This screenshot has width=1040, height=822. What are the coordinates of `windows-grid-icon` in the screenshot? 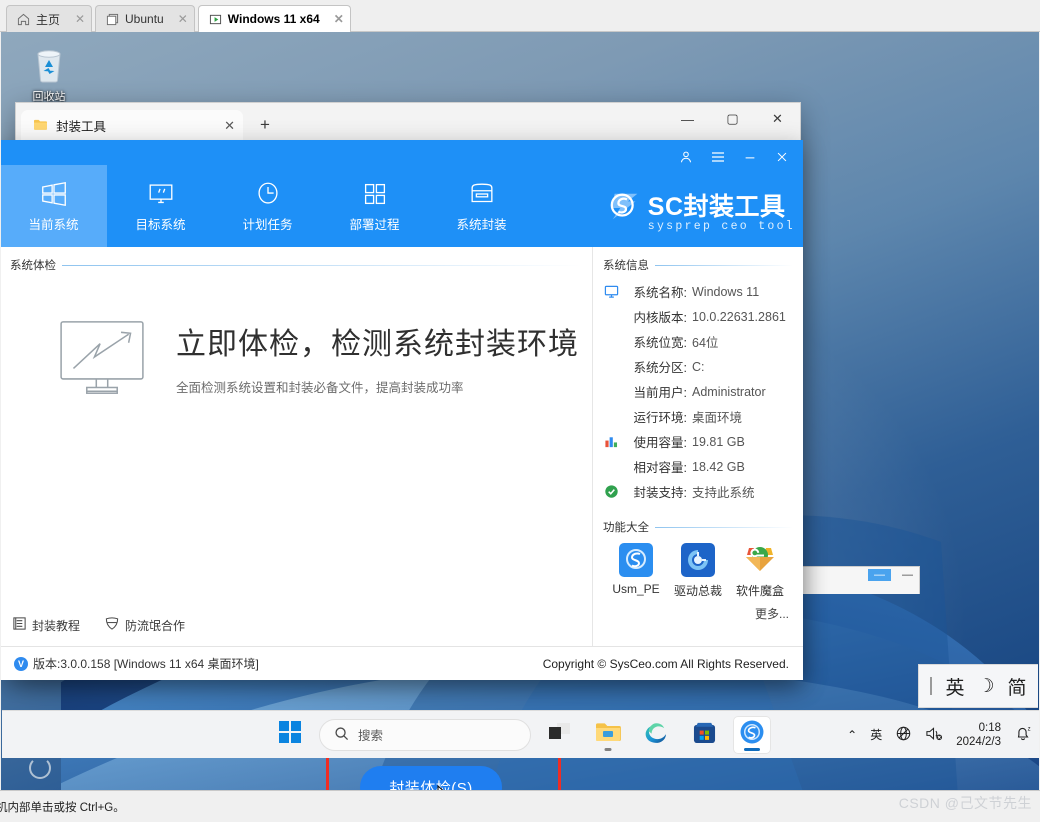 It's located at (54, 194).